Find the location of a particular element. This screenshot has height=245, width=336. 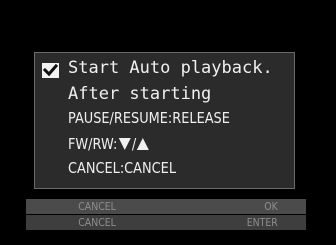

cancel-button: CANCEL is located at coordinates (102, 222).